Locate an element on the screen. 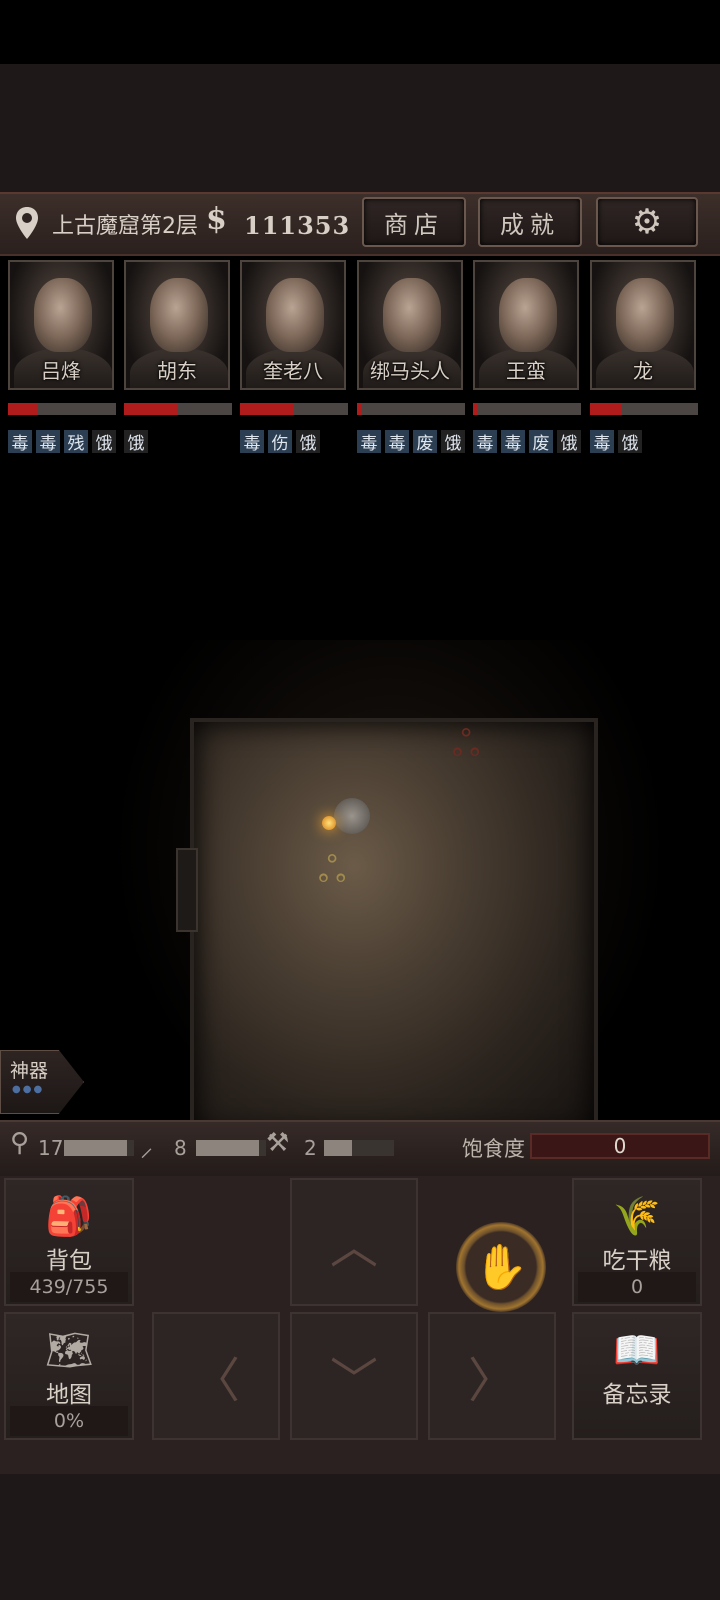  status-tag: 伤 is located at coordinates (280, 442).